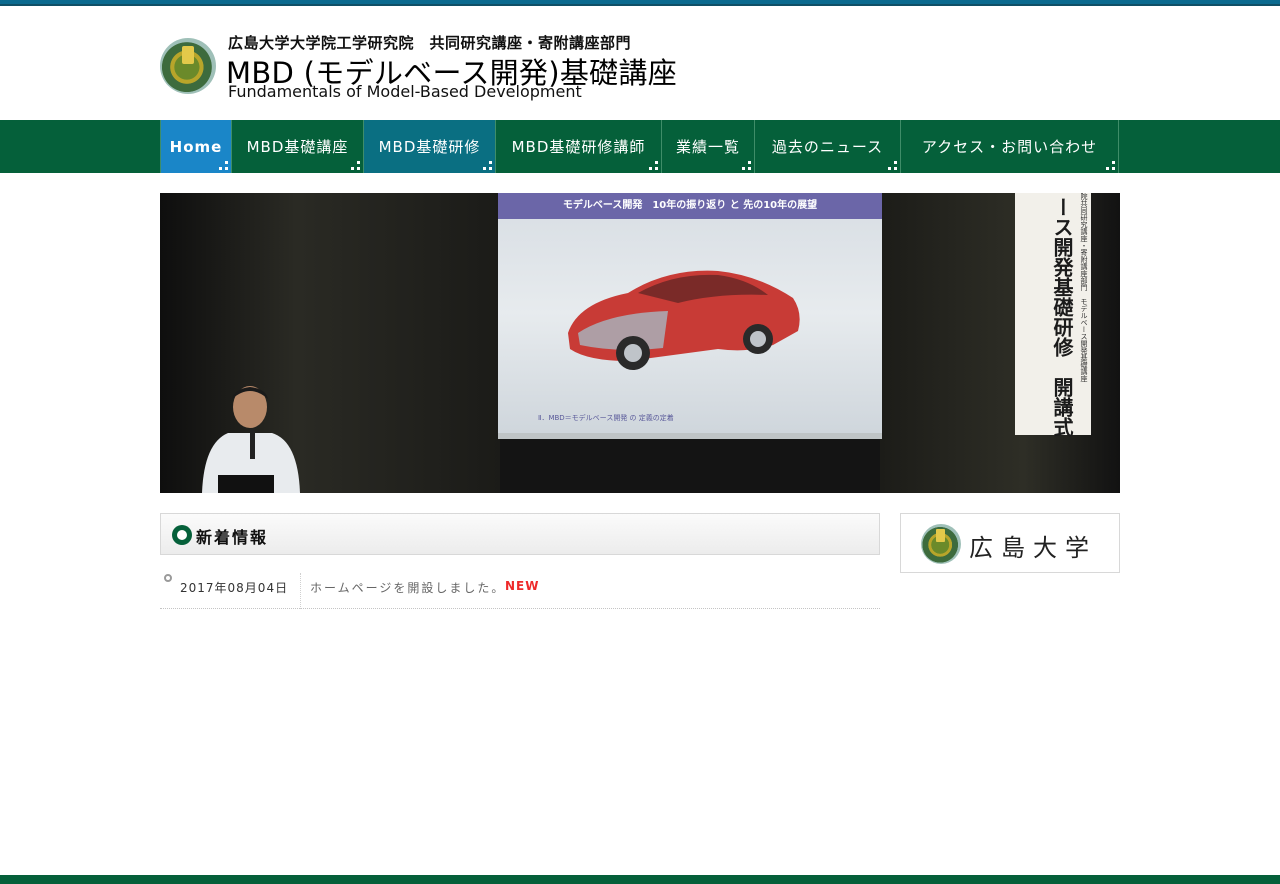  I want to click on news-item: 2017年08月04日 ホームページを開設しました。 NEW, so click(520, 582).